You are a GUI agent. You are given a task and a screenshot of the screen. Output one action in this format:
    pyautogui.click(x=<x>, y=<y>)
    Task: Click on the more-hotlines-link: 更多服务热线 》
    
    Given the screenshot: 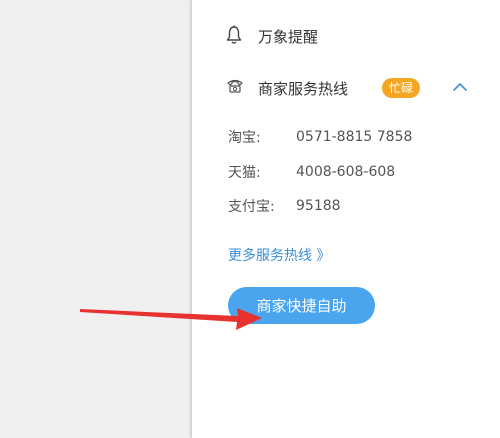 What is the action you would take?
    pyautogui.click(x=279, y=255)
    